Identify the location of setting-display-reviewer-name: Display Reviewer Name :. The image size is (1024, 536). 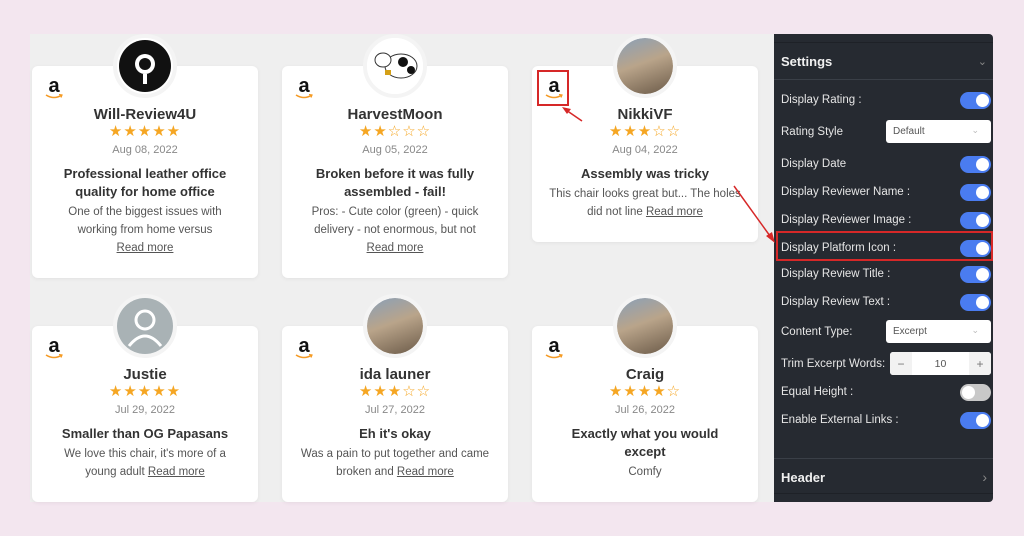
(883, 193).